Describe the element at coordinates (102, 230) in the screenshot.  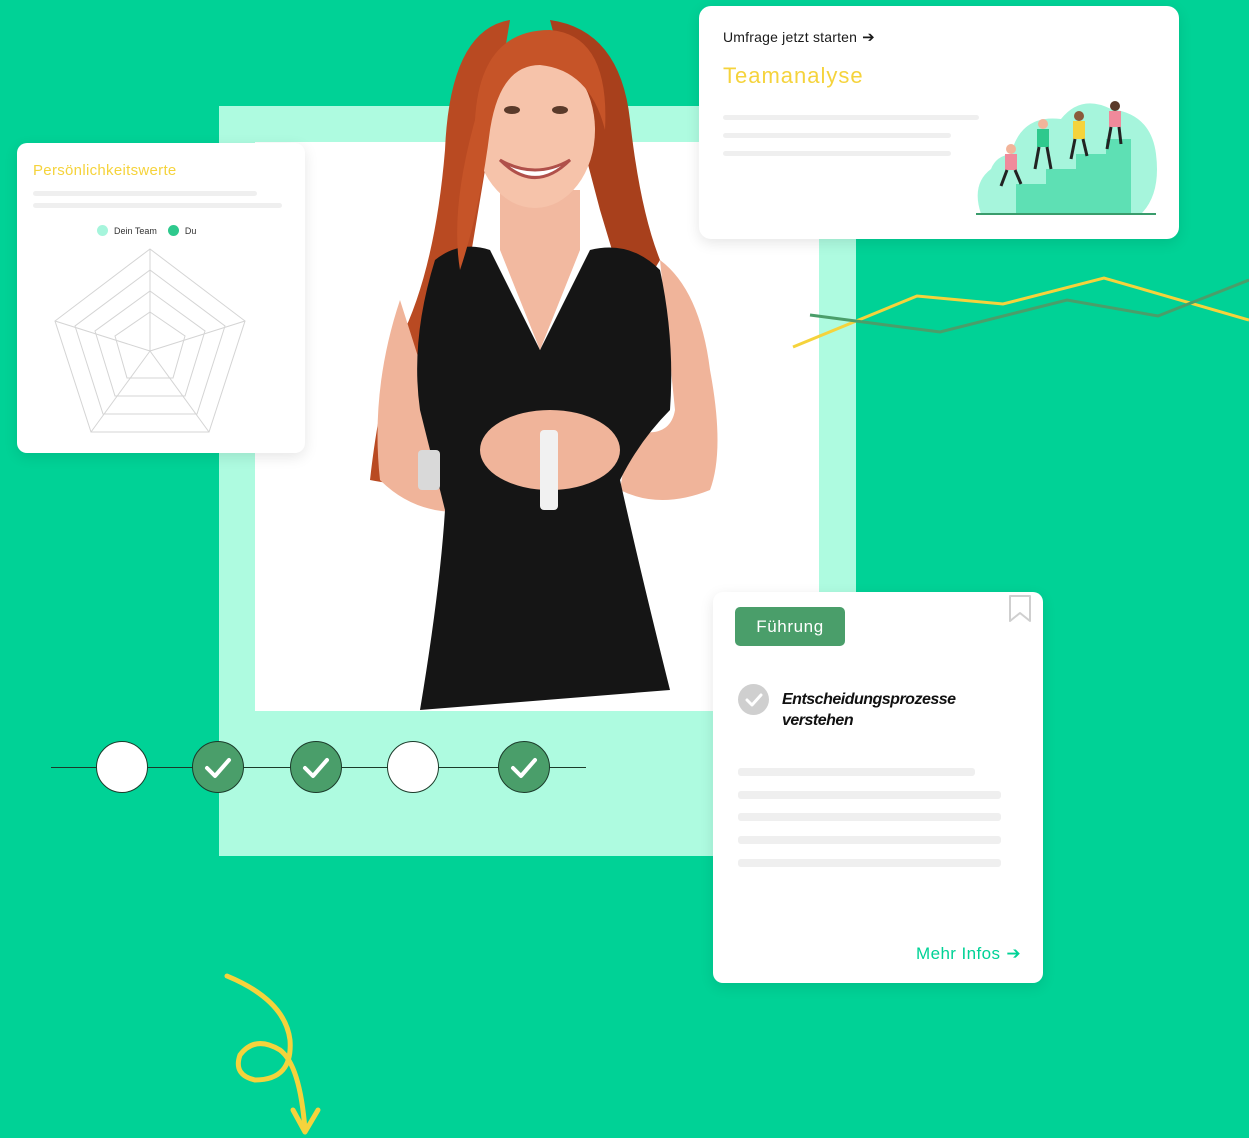
I see `legend-dot-team` at that location.